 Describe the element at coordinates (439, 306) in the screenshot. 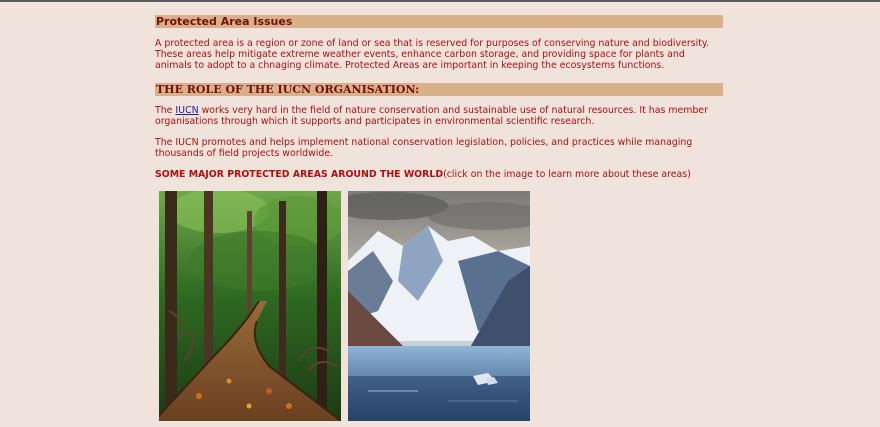

I see `fjord-glacier-image` at that location.